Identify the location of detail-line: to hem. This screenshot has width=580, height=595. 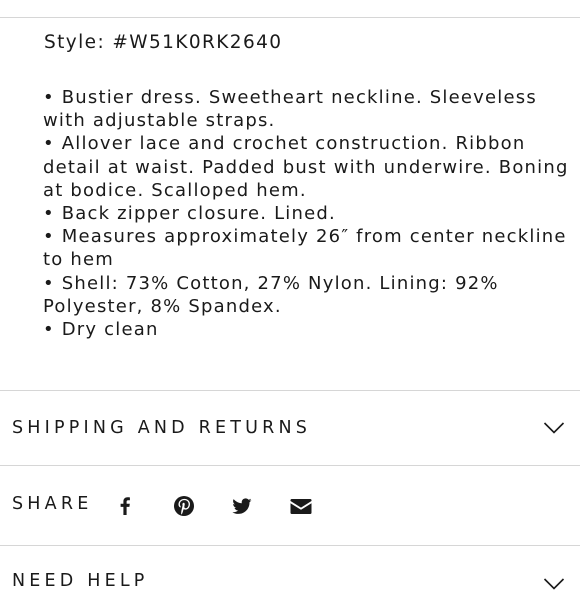
(79, 260).